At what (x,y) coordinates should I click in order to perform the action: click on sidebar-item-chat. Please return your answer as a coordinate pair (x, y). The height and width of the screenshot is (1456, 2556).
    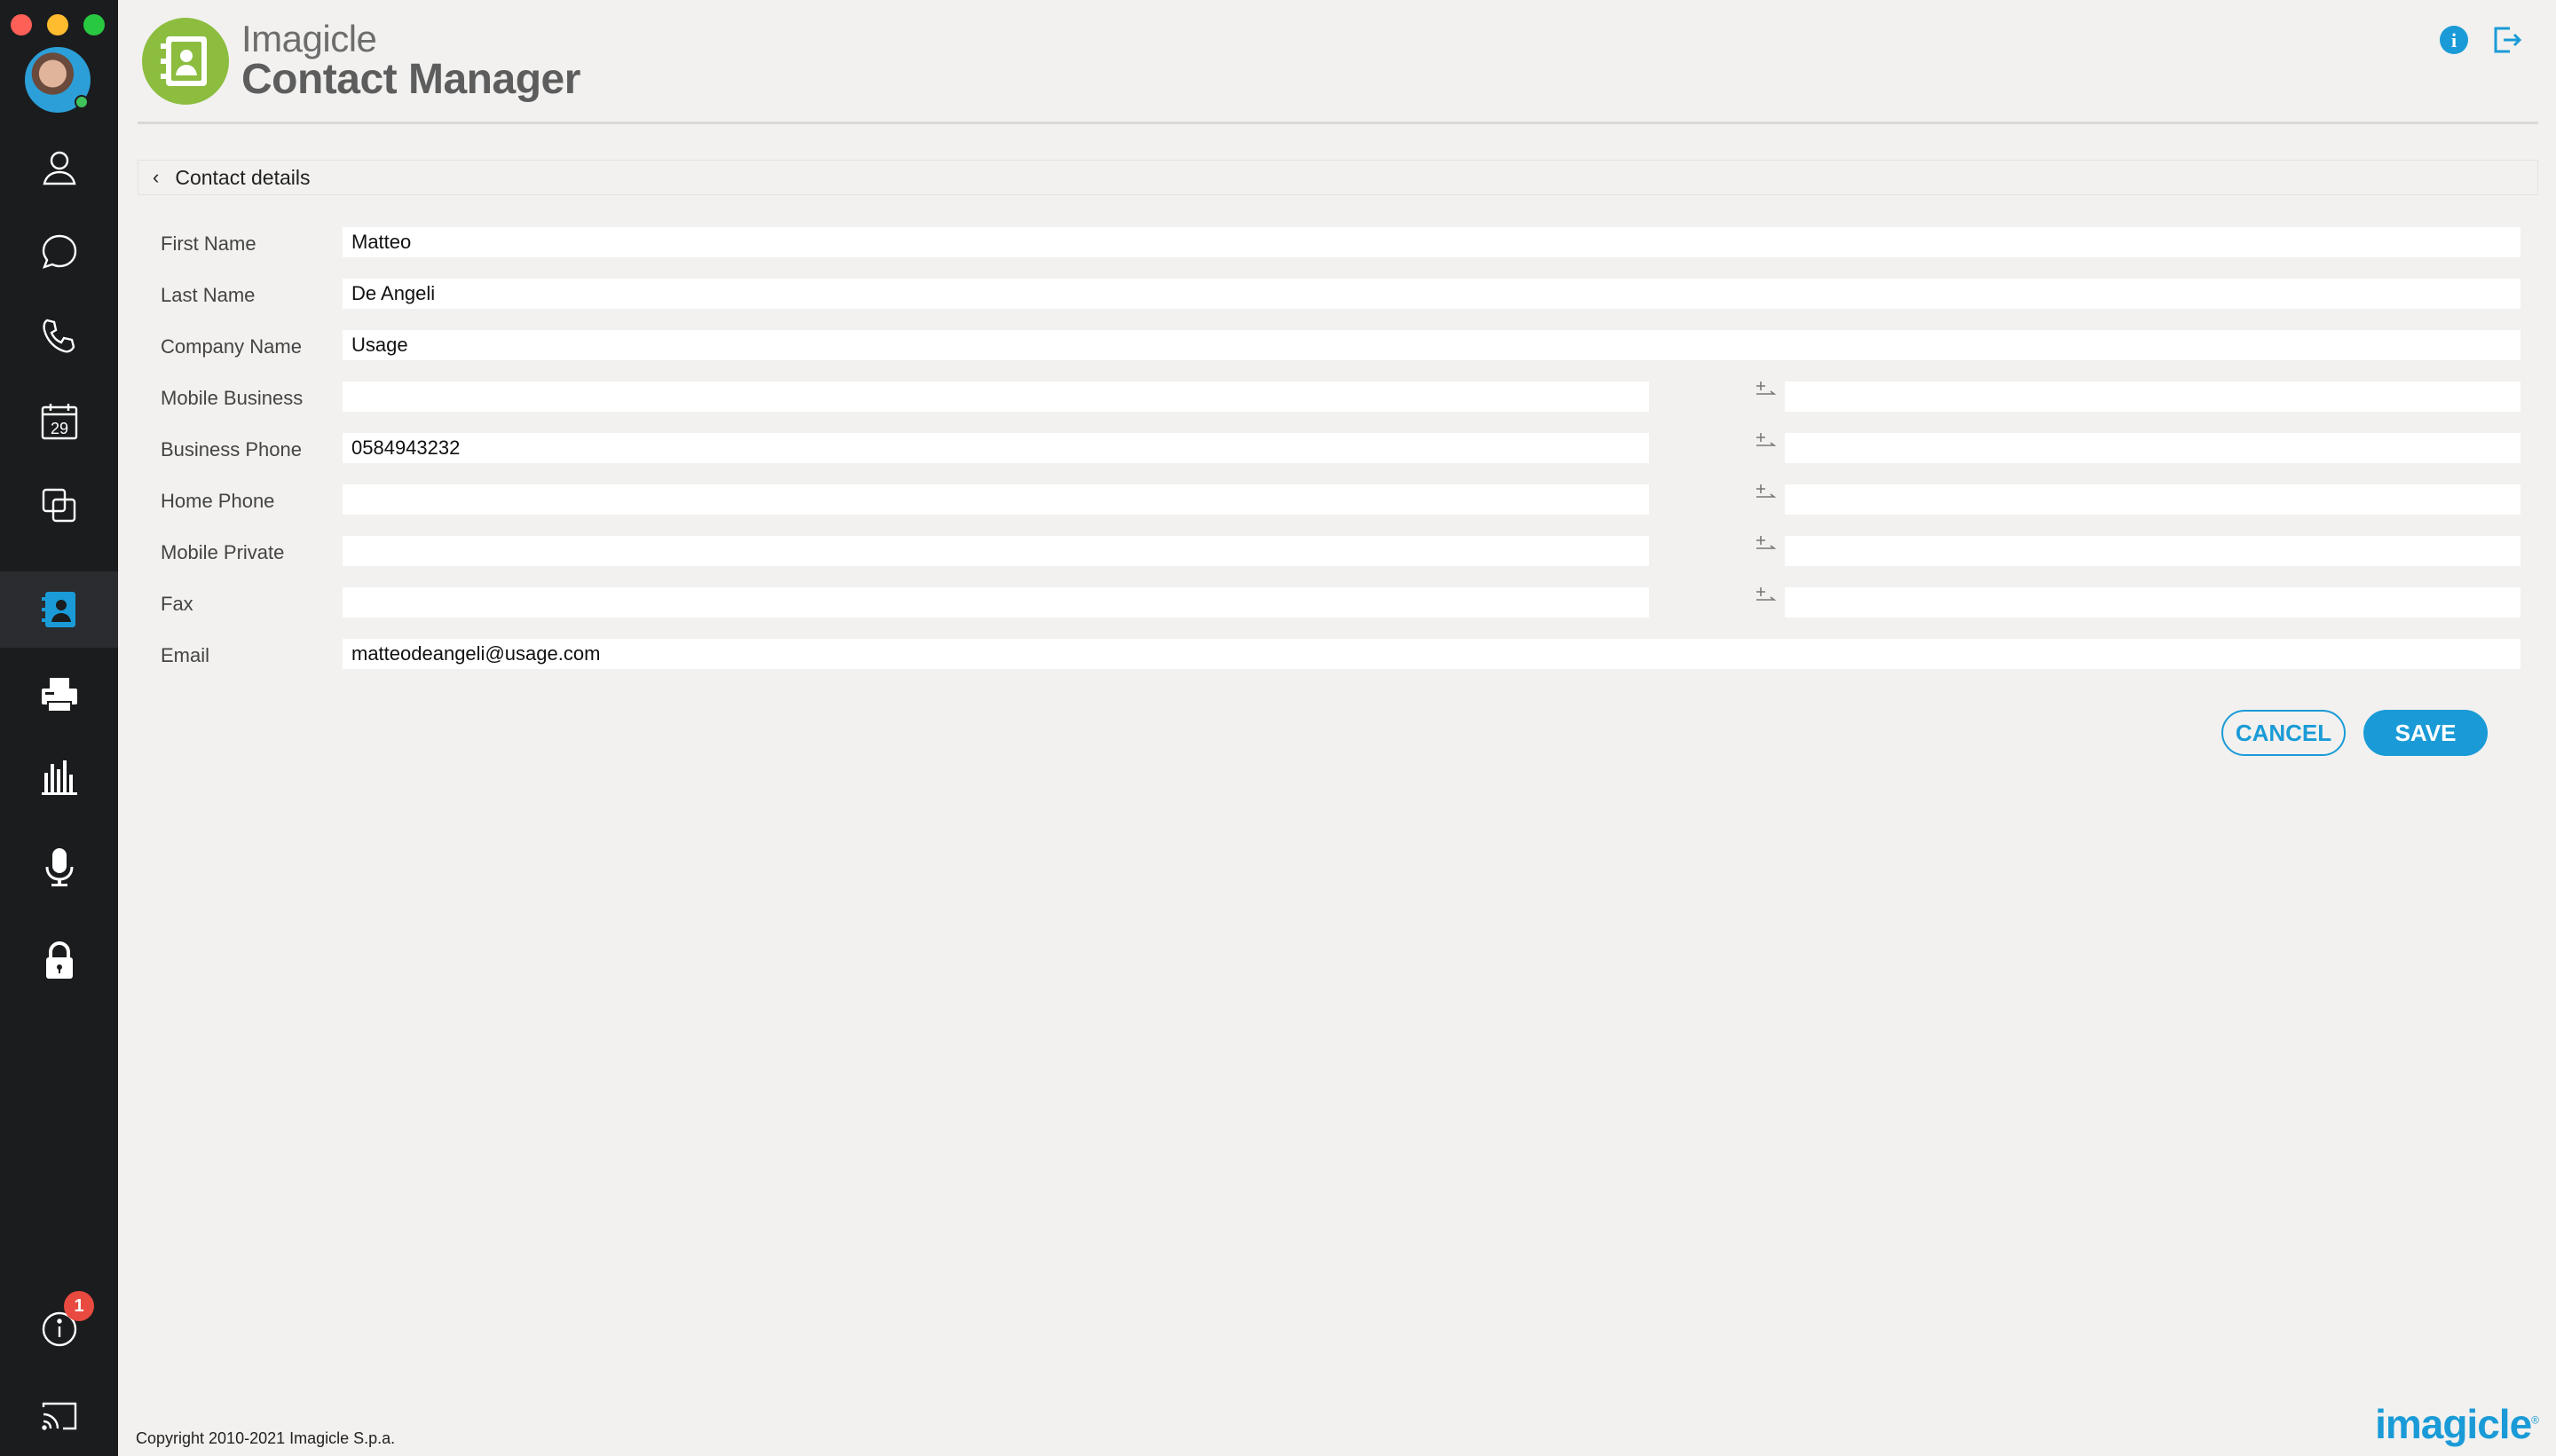
    Looking at the image, I should click on (59, 252).